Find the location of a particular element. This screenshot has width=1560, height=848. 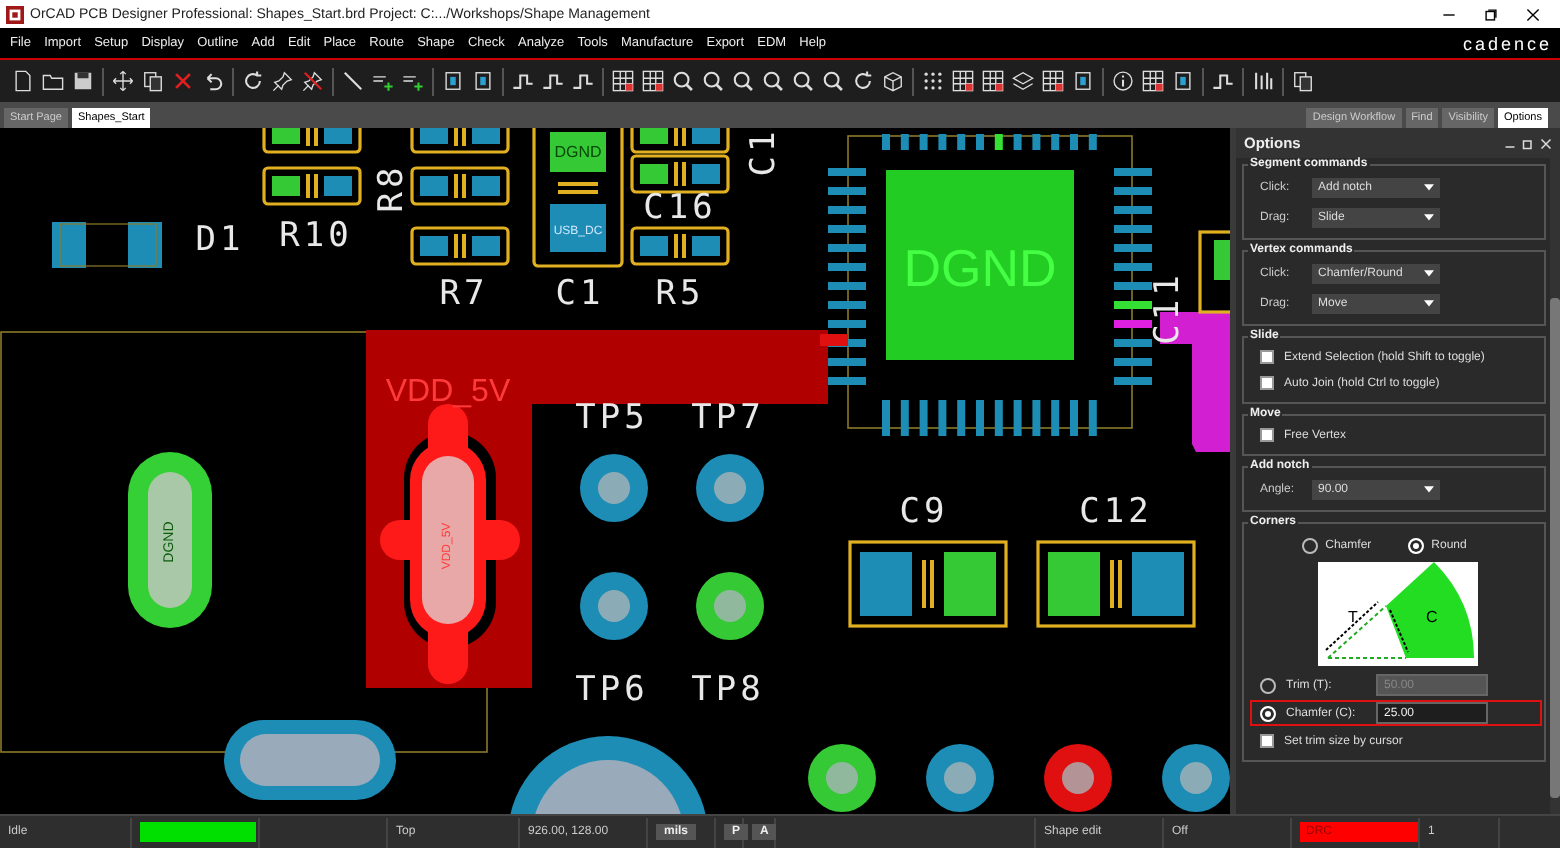

move-icon is located at coordinates (123, 81).